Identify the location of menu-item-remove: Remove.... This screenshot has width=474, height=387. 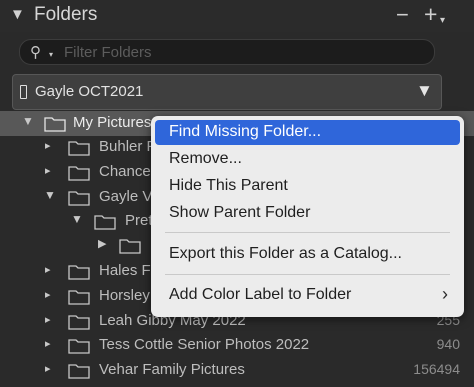
(307, 159).